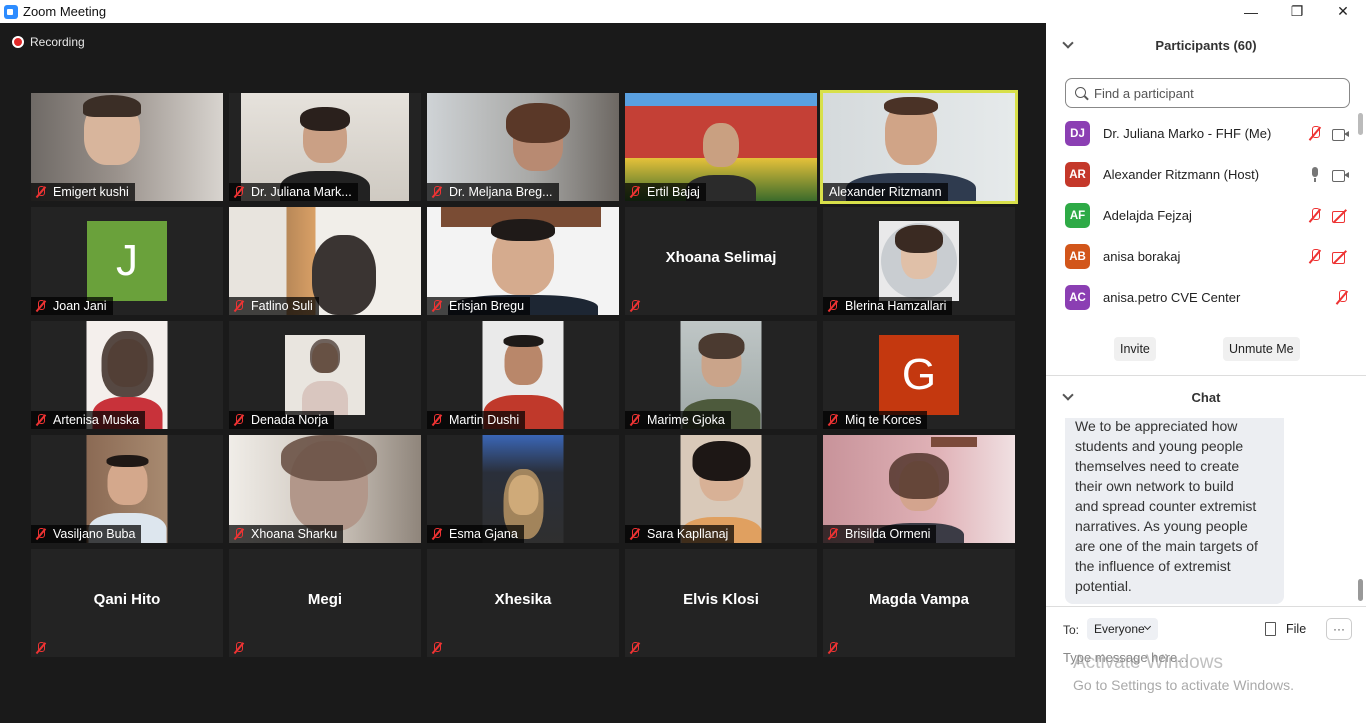 The width and height of the screenshot is (1366, 723). Describe the element at coordinates (919, 147) in the screenshot. I see `video-tile-active-speaker: Alexander Ritzmann` at that location.